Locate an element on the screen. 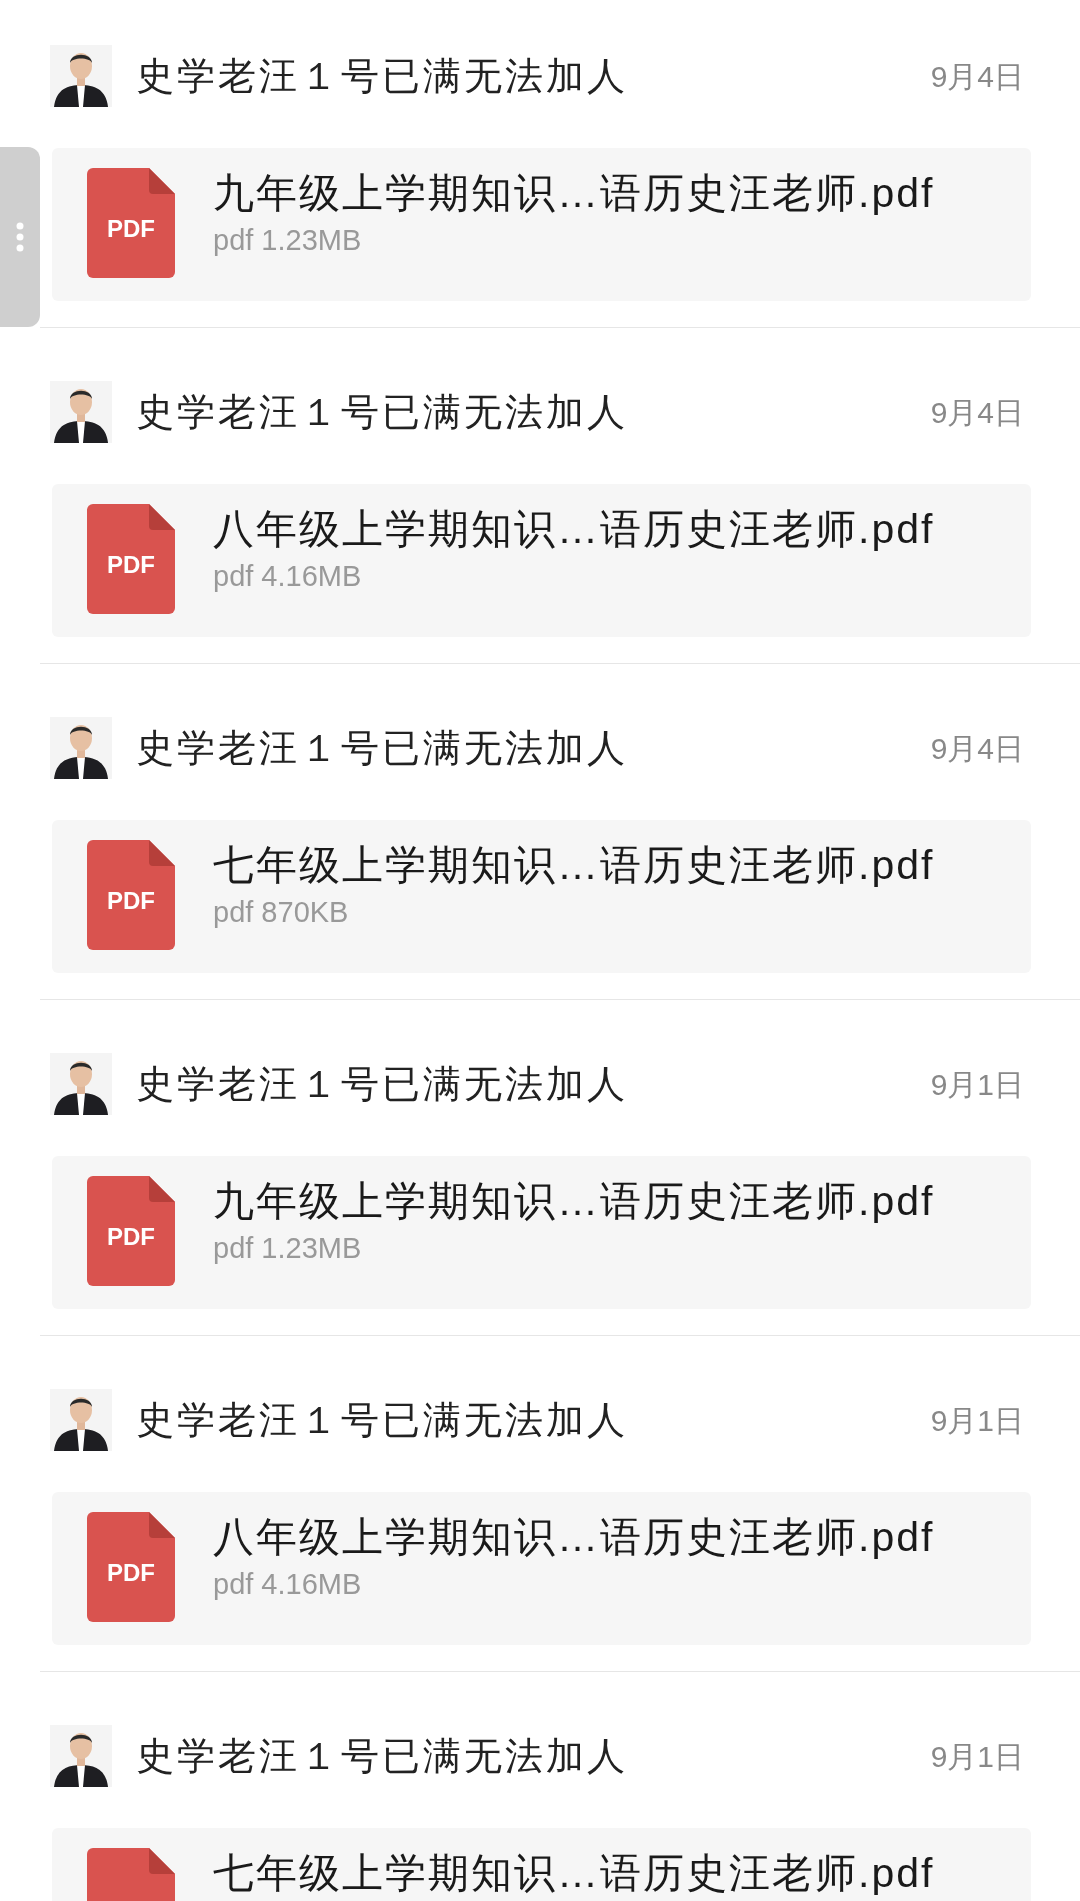 This screenshot has height=1901, width=1080. file-card: PDF 七年级上学期知识…语历史汪老师.pdf pdf 870KB is located at coordinates (541, 896).